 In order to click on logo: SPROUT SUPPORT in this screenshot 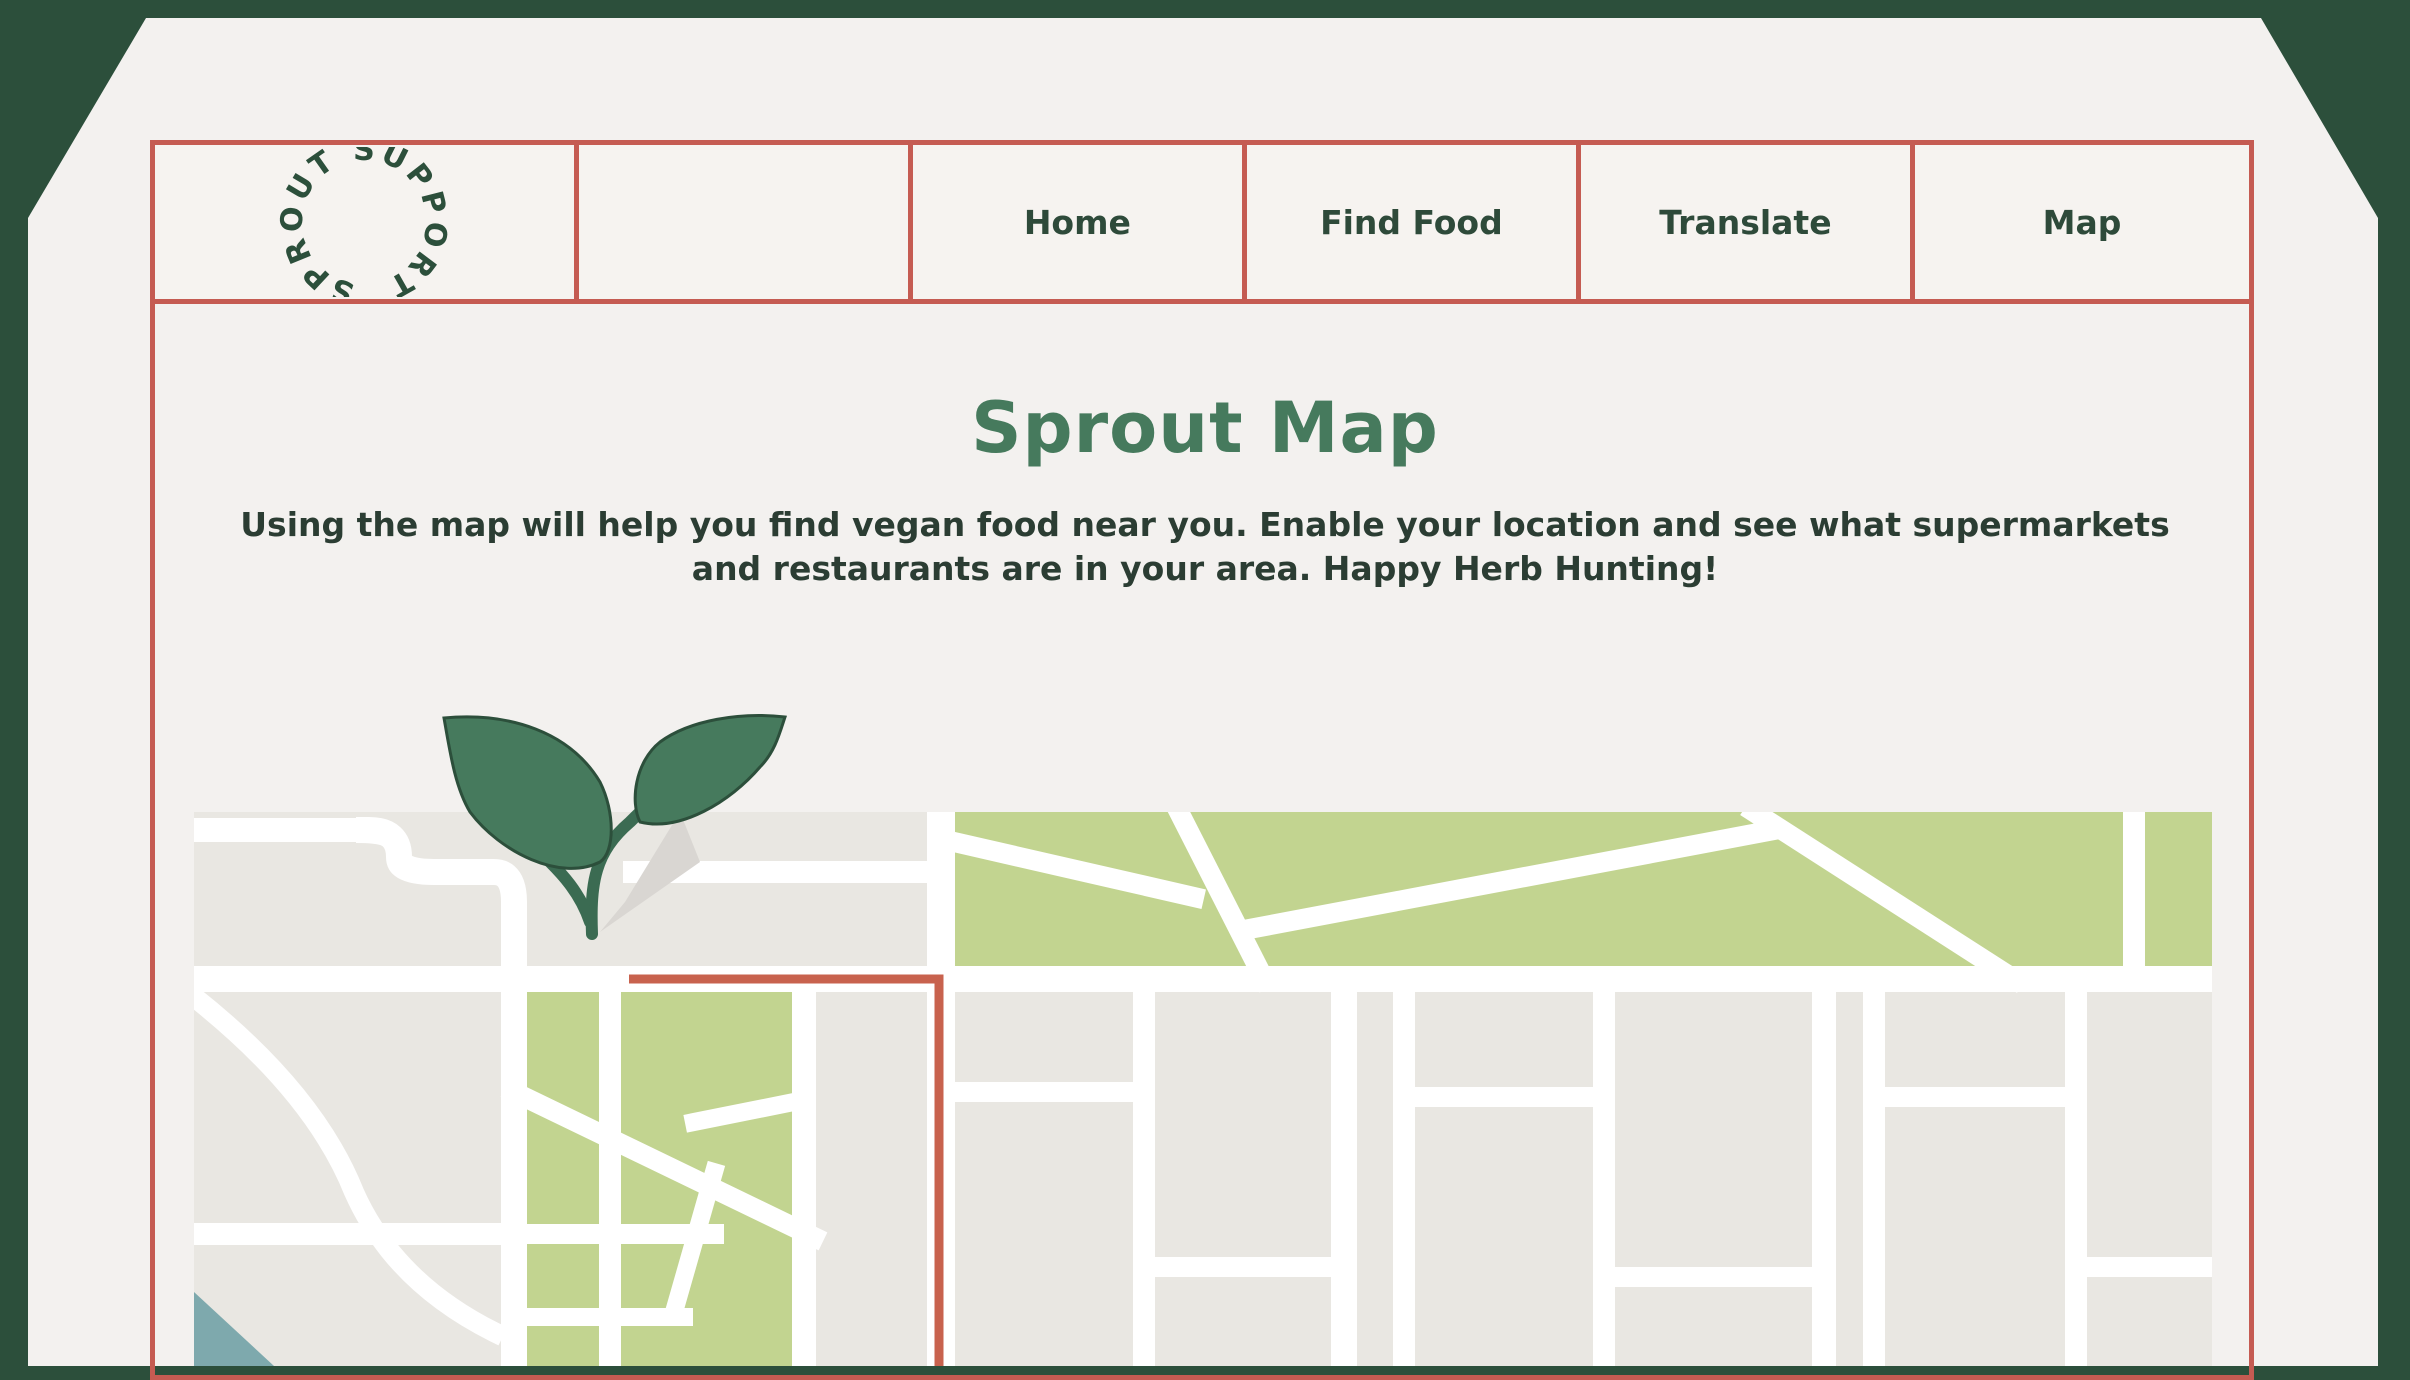, I will do `click(367, 222)`.